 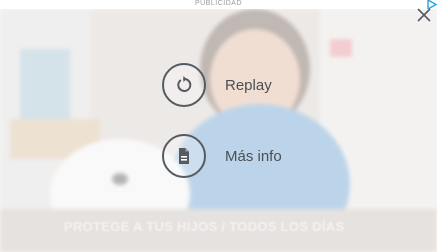 I want to click on more-info-button: Más info, so click(x=222, y=156).